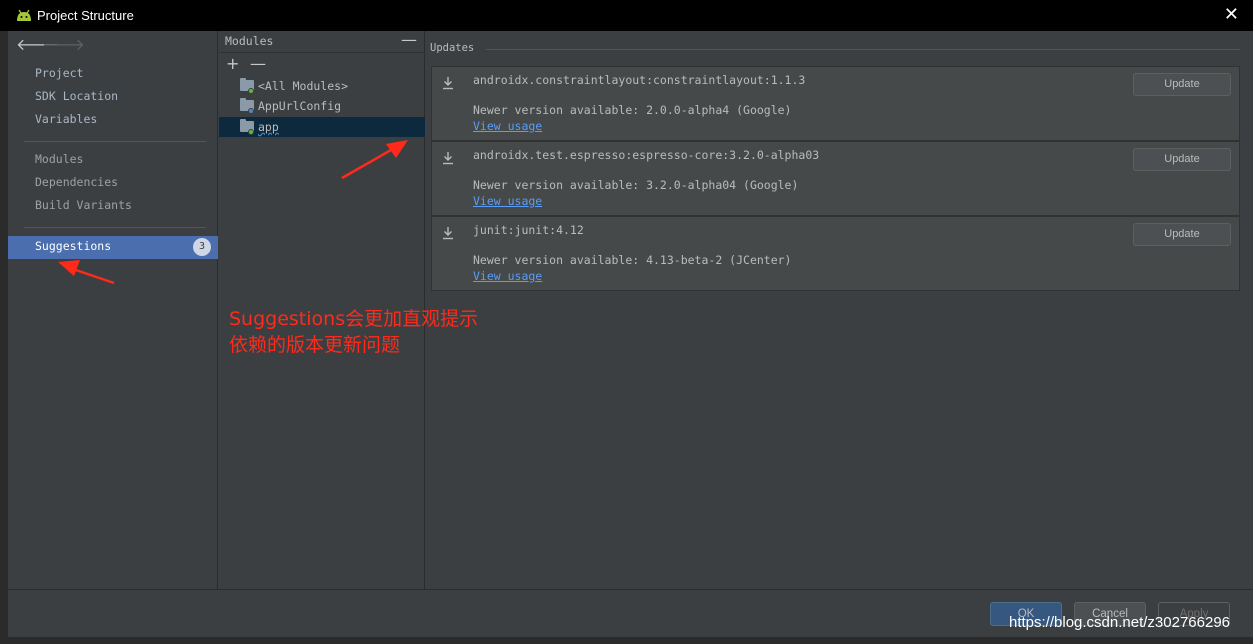 This screenshot has height=644, width=1253. What do you see at coordinates (354, 319) in the screenshot?
I see `annotation-line: Suggestions会更加直观提示` at bounding box center [354, 319].